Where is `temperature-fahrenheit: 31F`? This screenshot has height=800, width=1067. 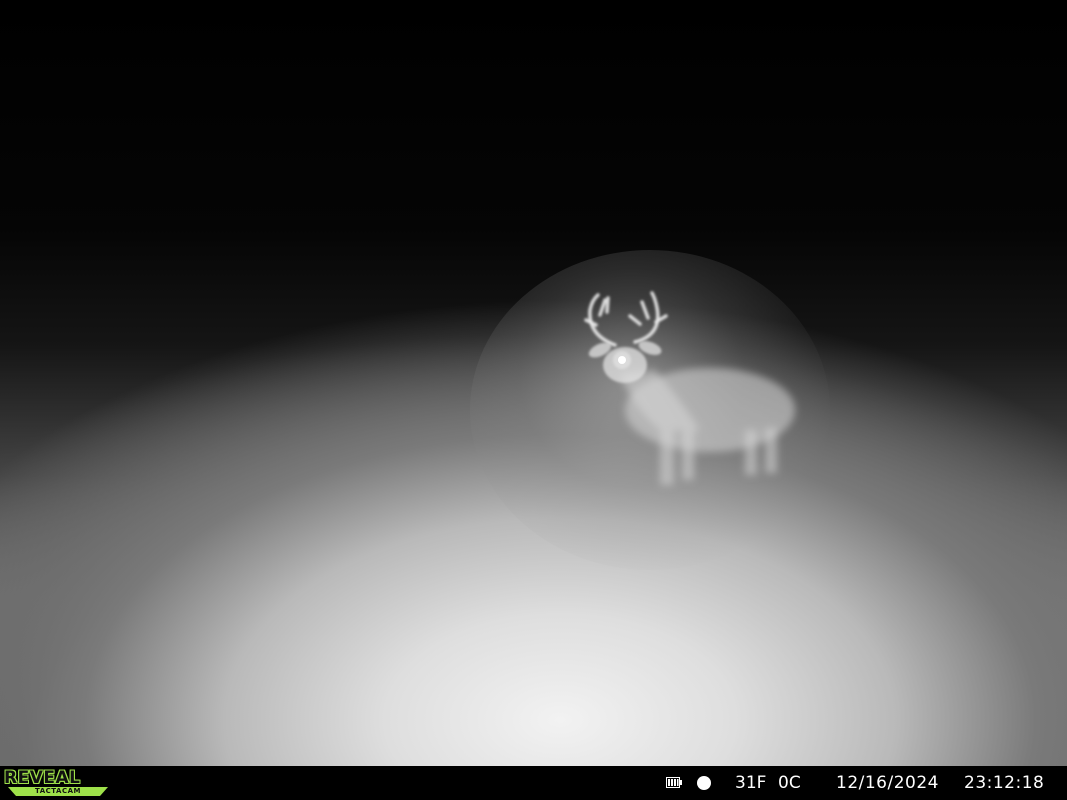
temperature-fahrenheit: 31F is located at coordinates (751, 783).